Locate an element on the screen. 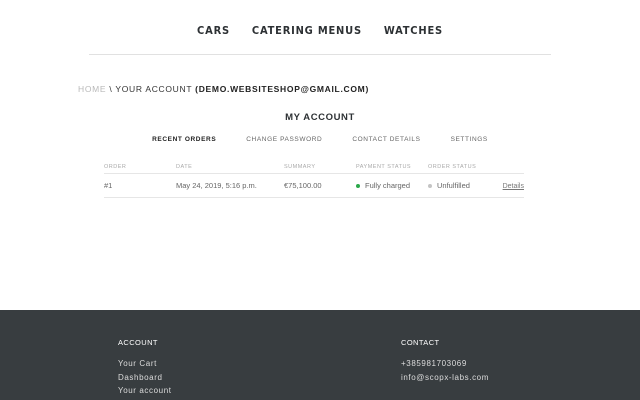 This screenshot has width=640, height=400. footer-account-column: ACCOUNT Your Cart Dashboard Your account is located at coordinates (145, 368).